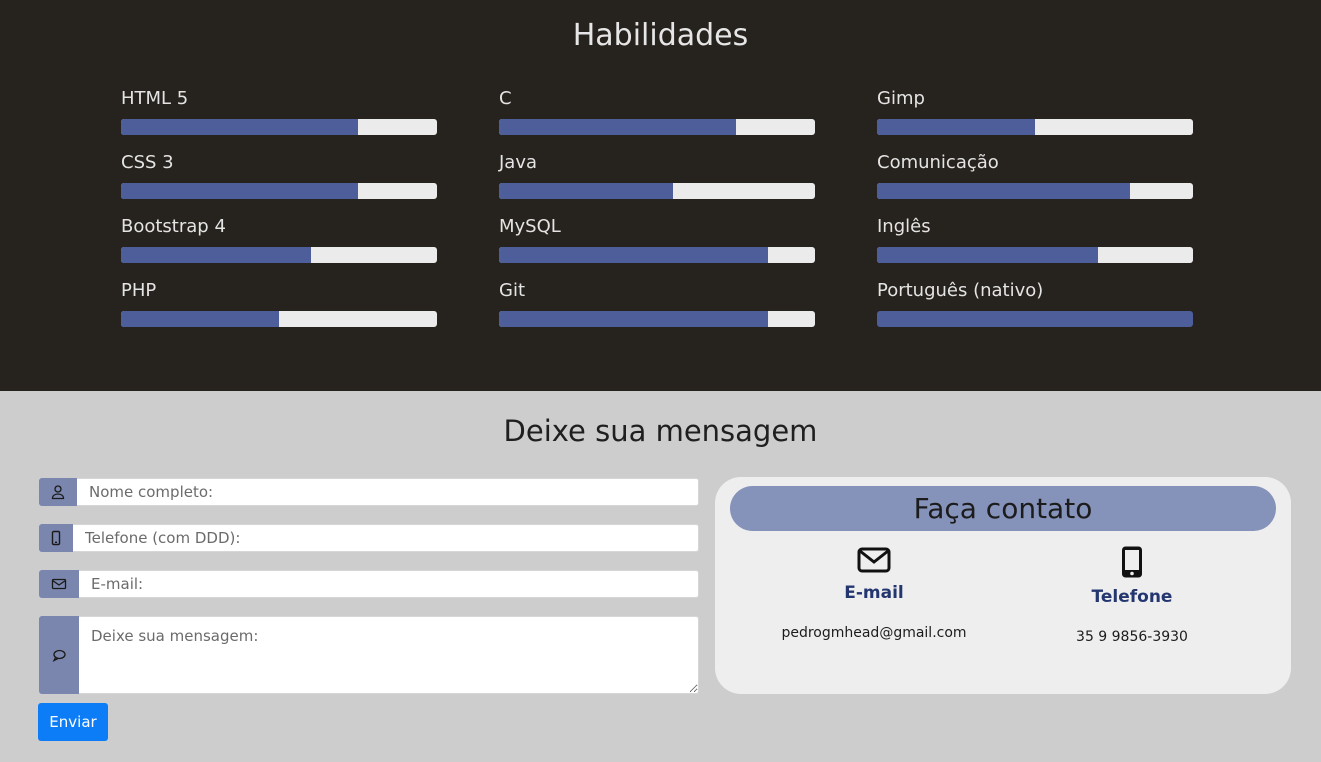 The height and width of the screenshot is (762, 1321). What do you see at coordinates (173, 226) in the screenshot?
I see `skill-label: Bootstrap 4` at bounding box center [173, 226].